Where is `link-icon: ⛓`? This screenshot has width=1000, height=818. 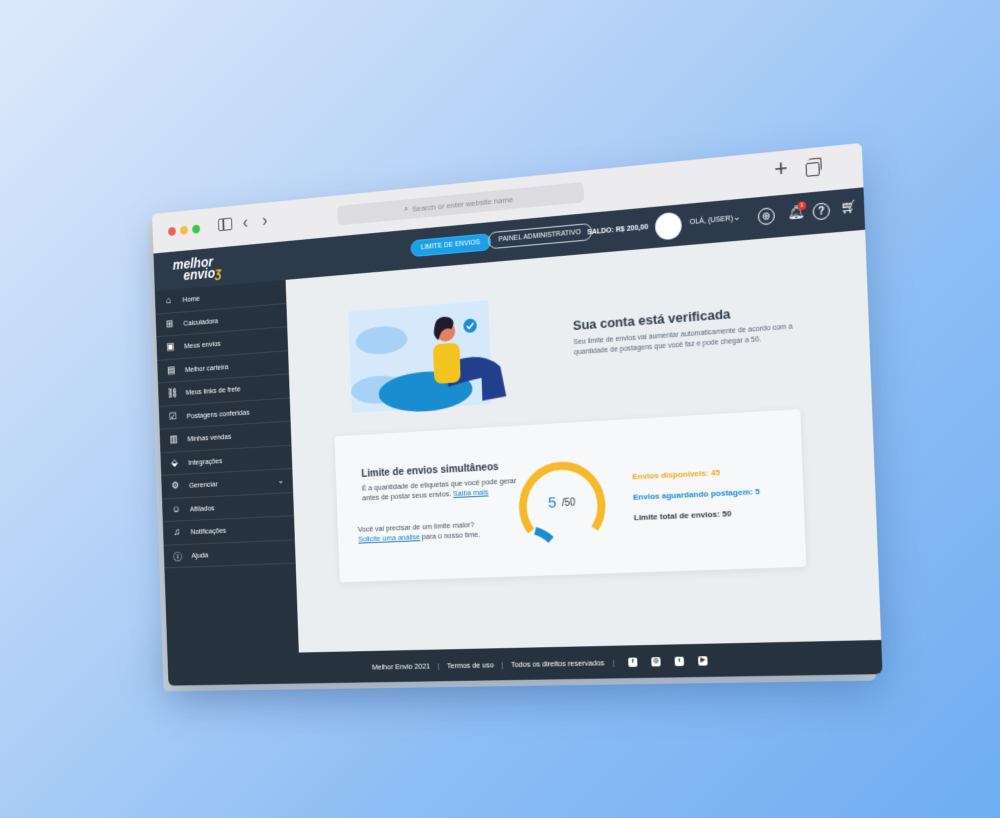 link-icon: ⛓ is located at coordinates (172, 394).